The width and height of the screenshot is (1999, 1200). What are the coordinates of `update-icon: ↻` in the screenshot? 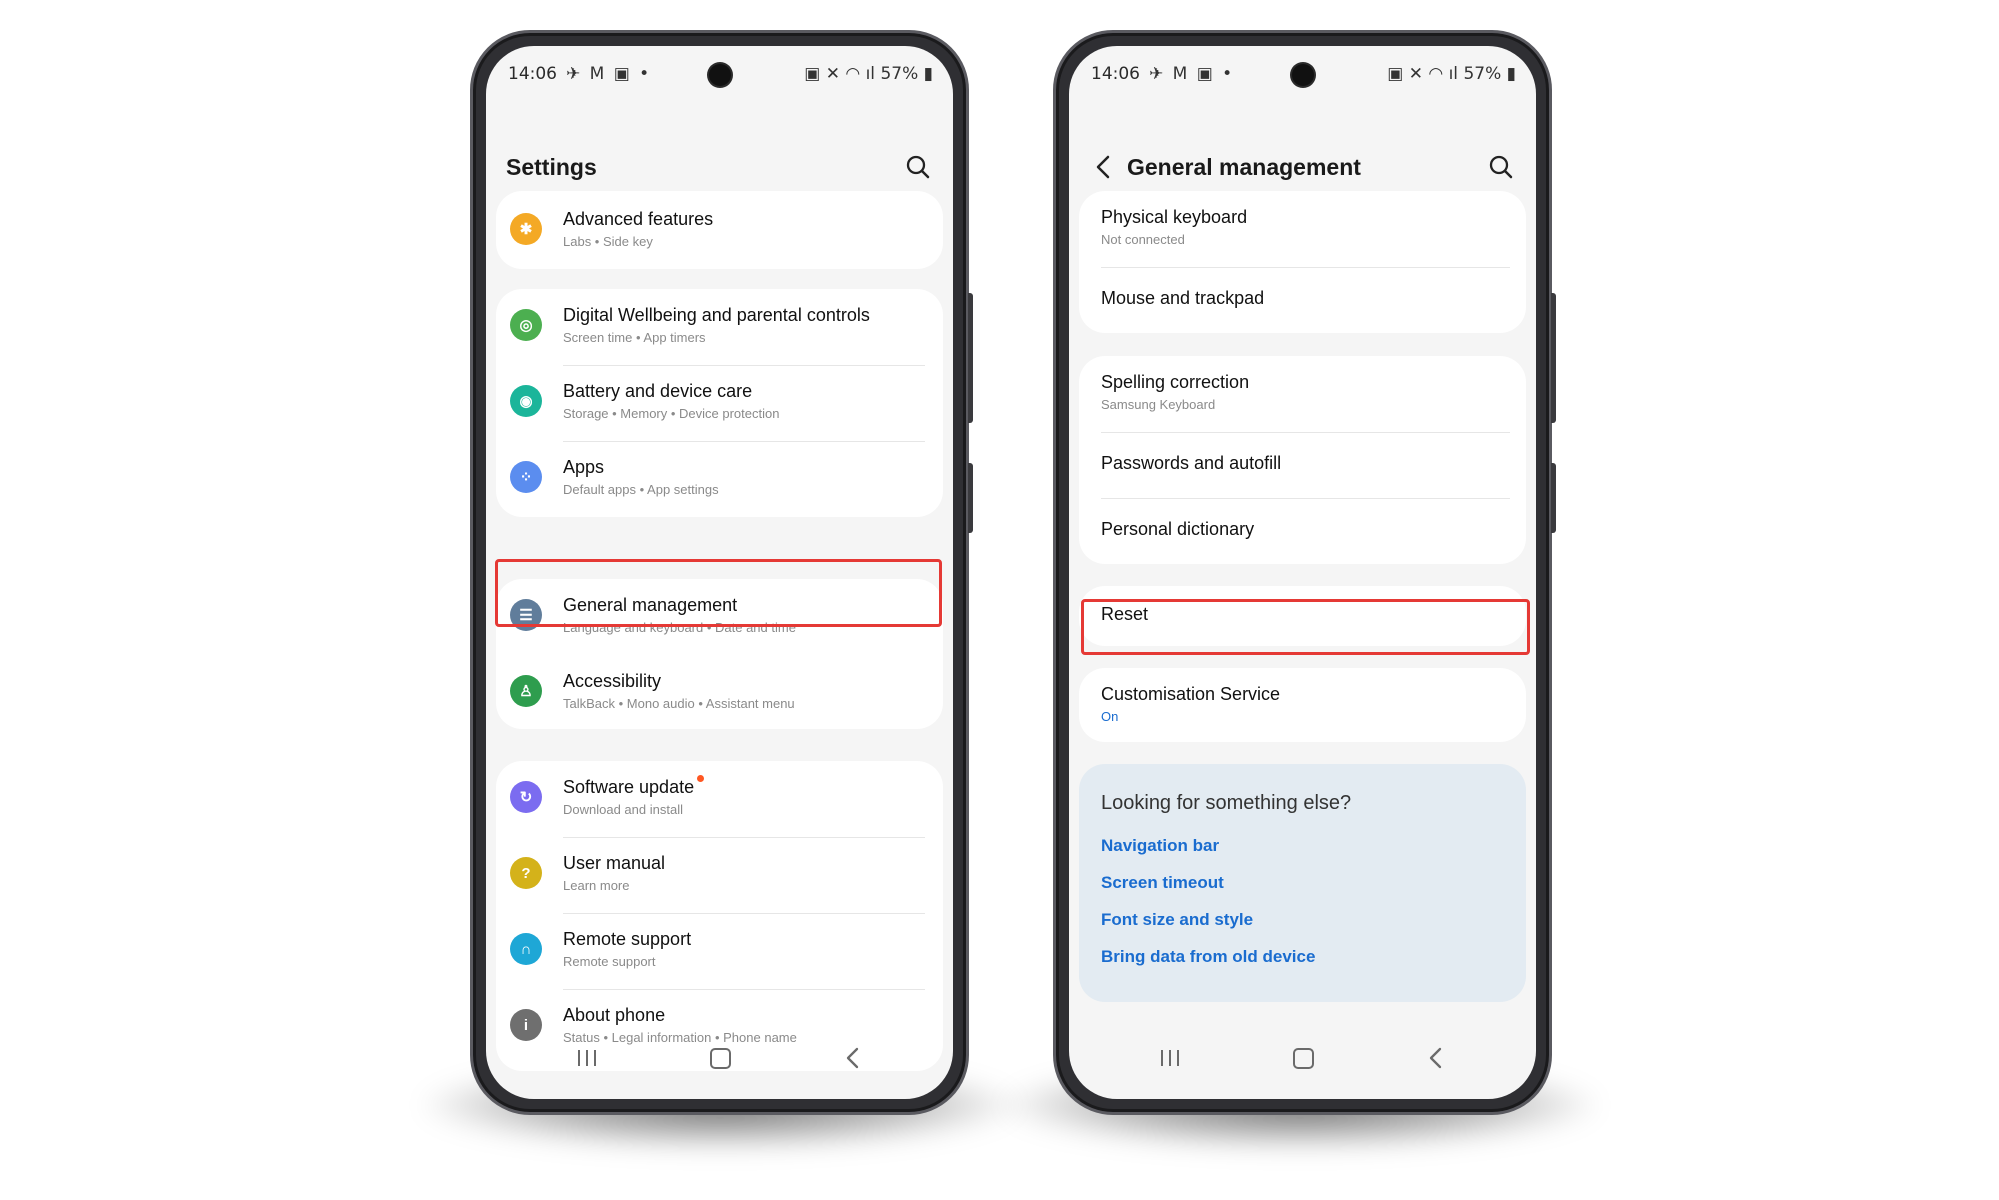 It's located at (526, 797).